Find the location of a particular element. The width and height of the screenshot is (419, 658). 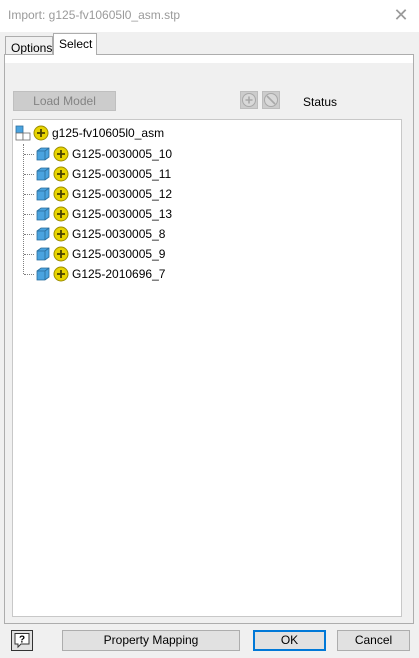

tab-select: Select is located at coordinates (75, 44).